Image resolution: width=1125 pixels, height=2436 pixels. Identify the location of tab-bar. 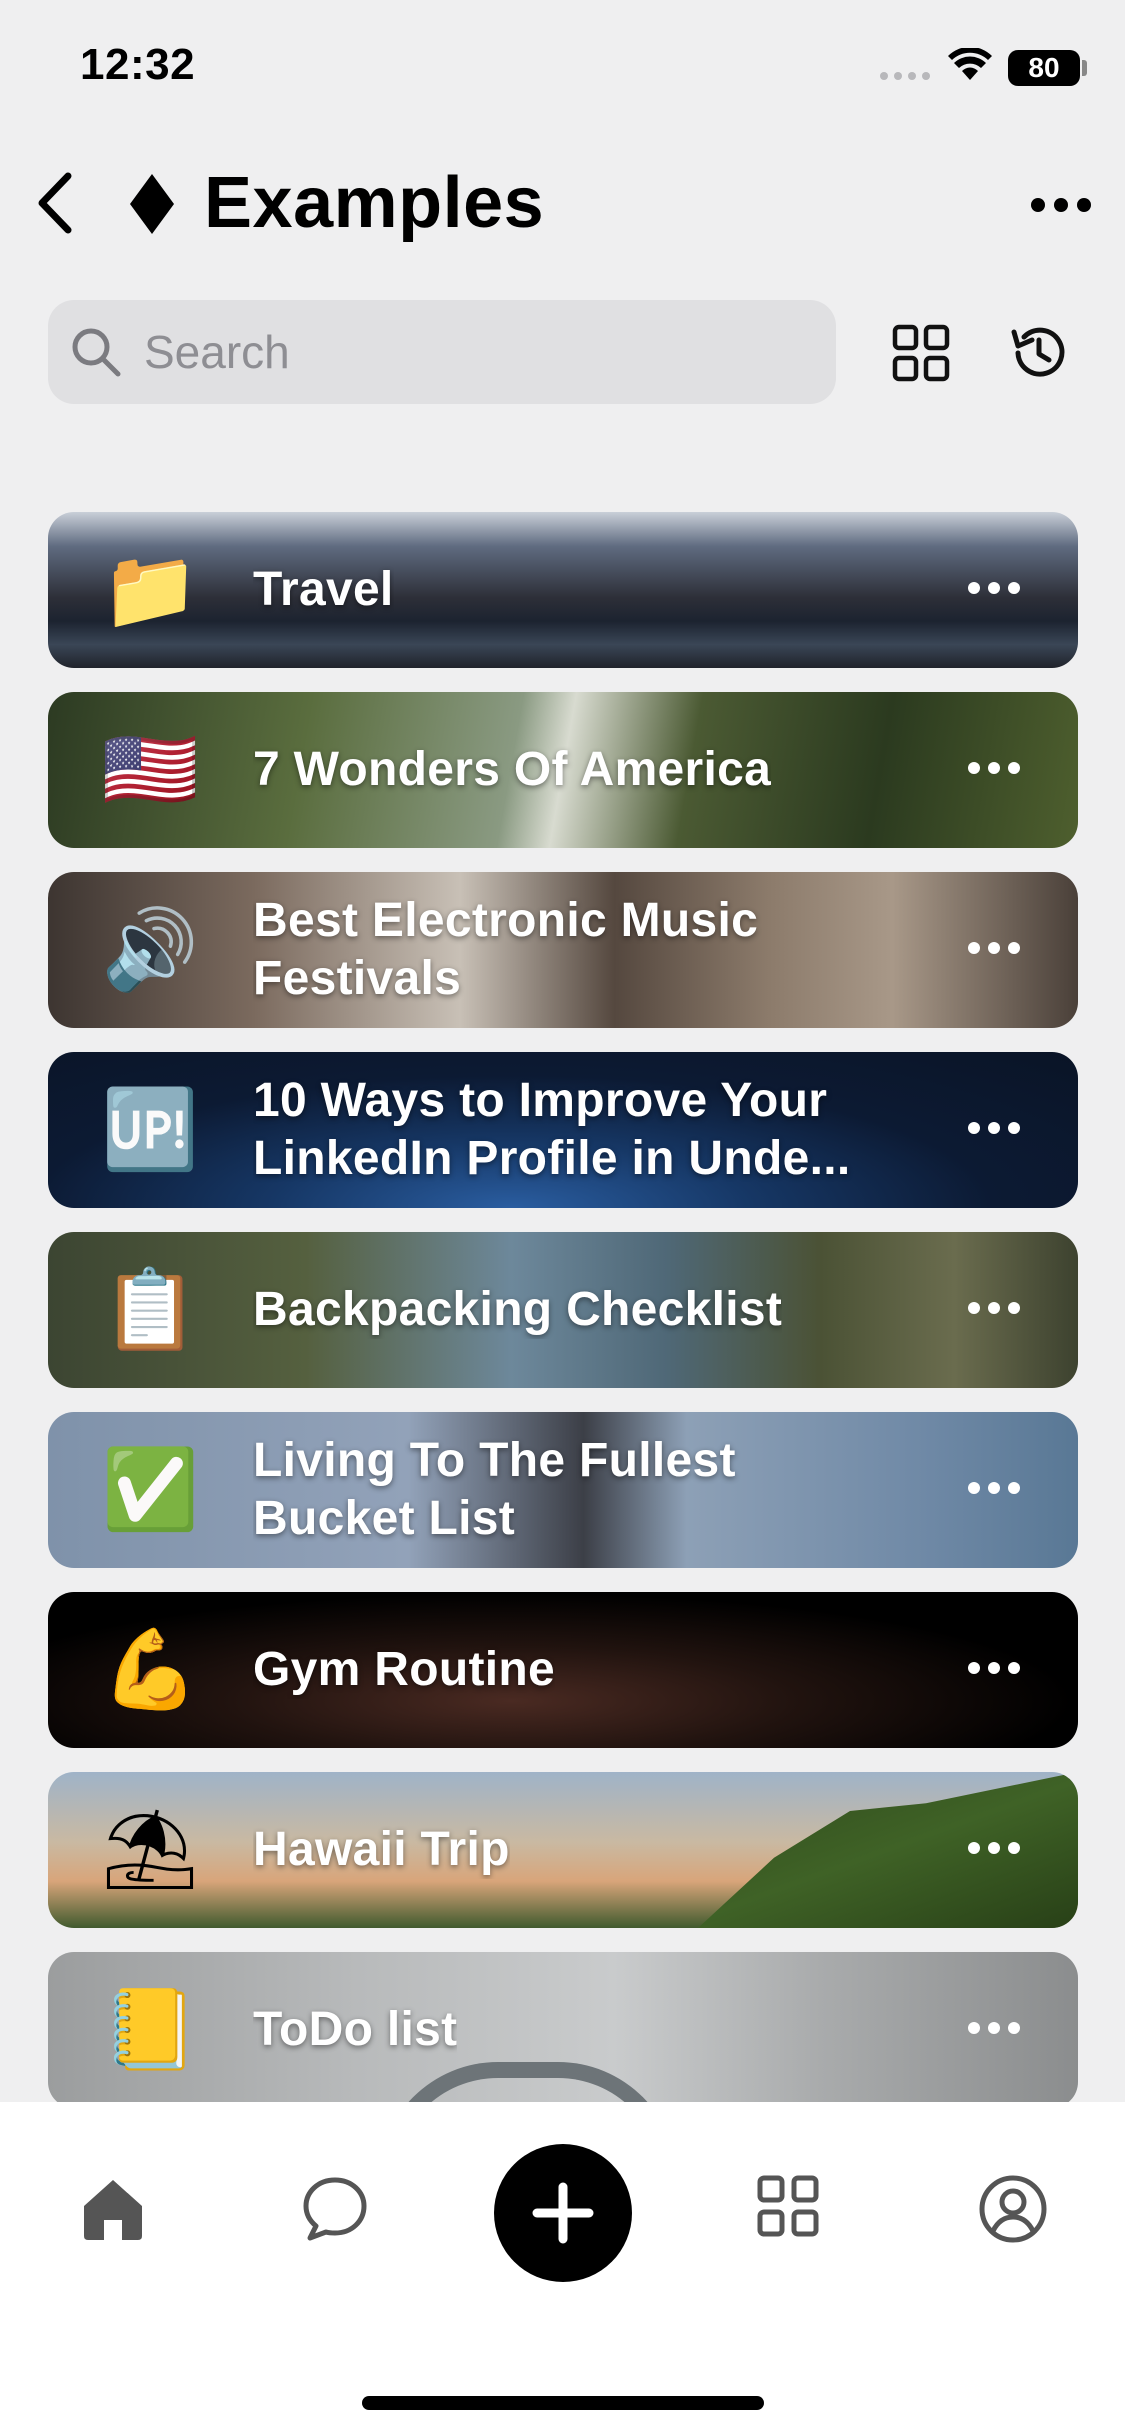
(562, 2269).